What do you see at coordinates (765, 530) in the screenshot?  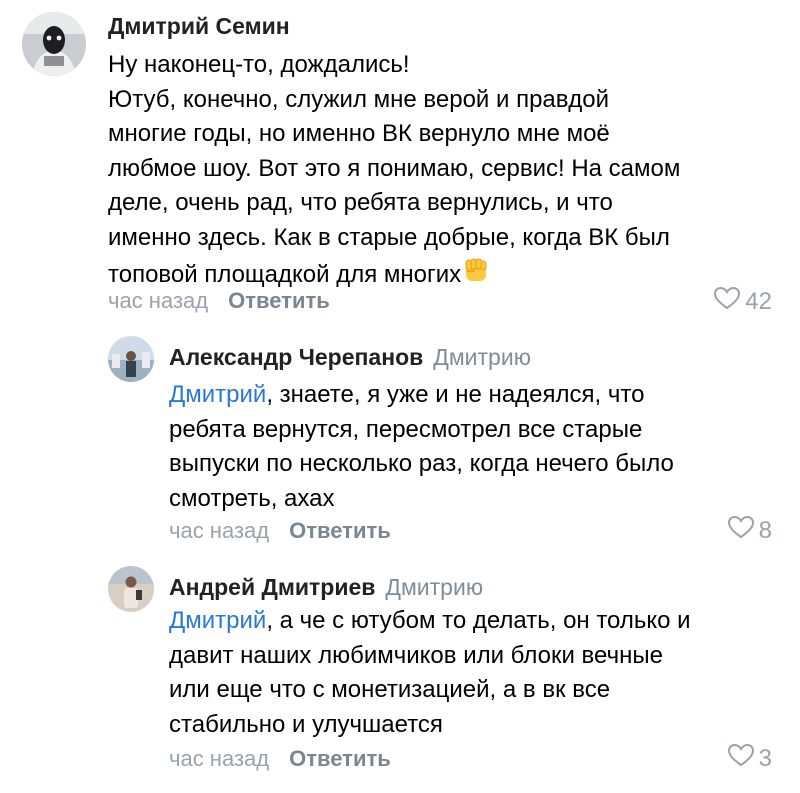 I see `like-count: 8` at bounding box center [765, 530].